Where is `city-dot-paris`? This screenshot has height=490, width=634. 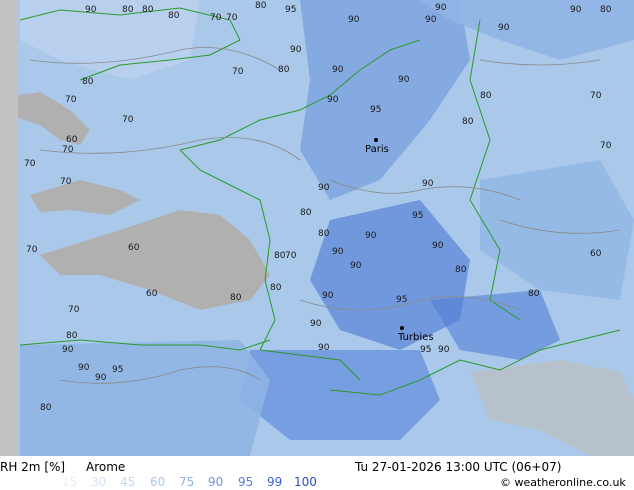
city-dot-paris is located at coordinates (376, 140).